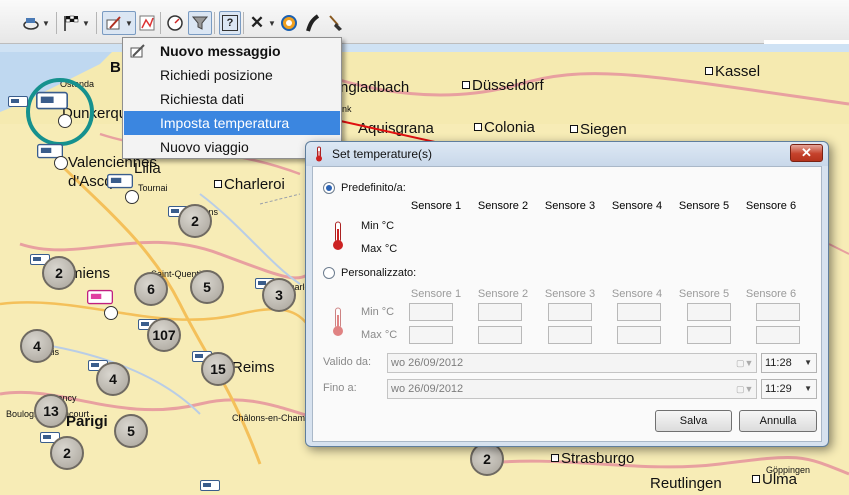  Describe the element at coordinates (202, 99) in the screenshot. I see `menu-item-label: Richiesta dati` at that location.